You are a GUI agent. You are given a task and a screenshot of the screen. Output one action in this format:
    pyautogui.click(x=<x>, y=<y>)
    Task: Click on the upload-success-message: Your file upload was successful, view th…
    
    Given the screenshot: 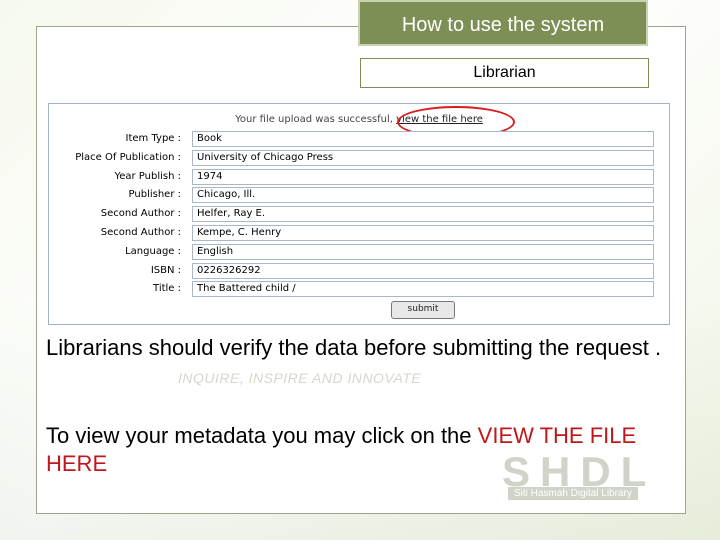 What is the action you would take?
    pyautogui.click(x=359, y=119)
    